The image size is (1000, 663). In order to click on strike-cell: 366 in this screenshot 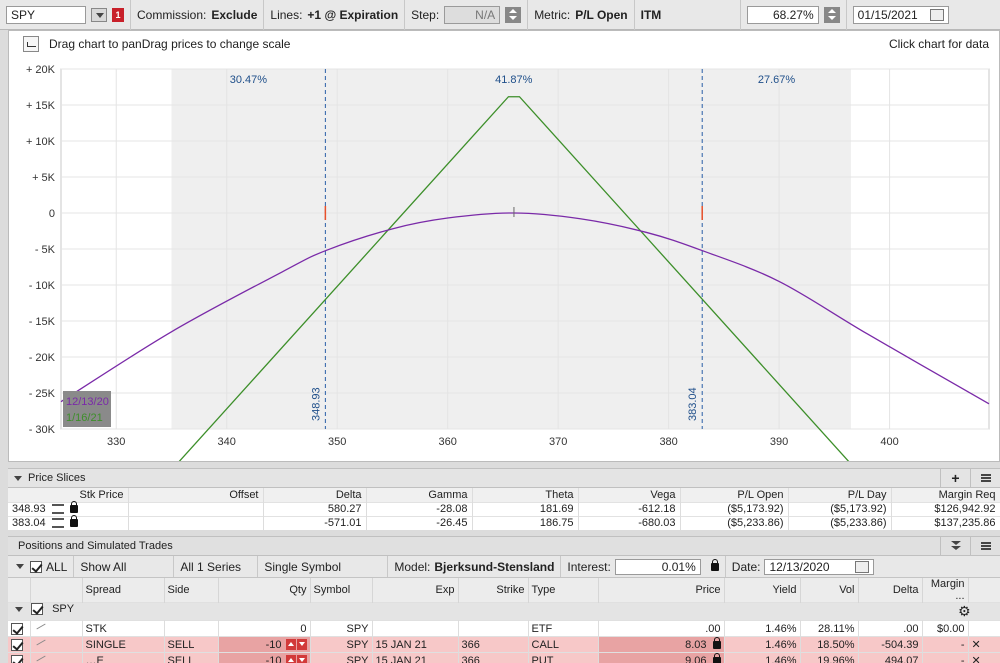, I will do `click(493, 657)`.